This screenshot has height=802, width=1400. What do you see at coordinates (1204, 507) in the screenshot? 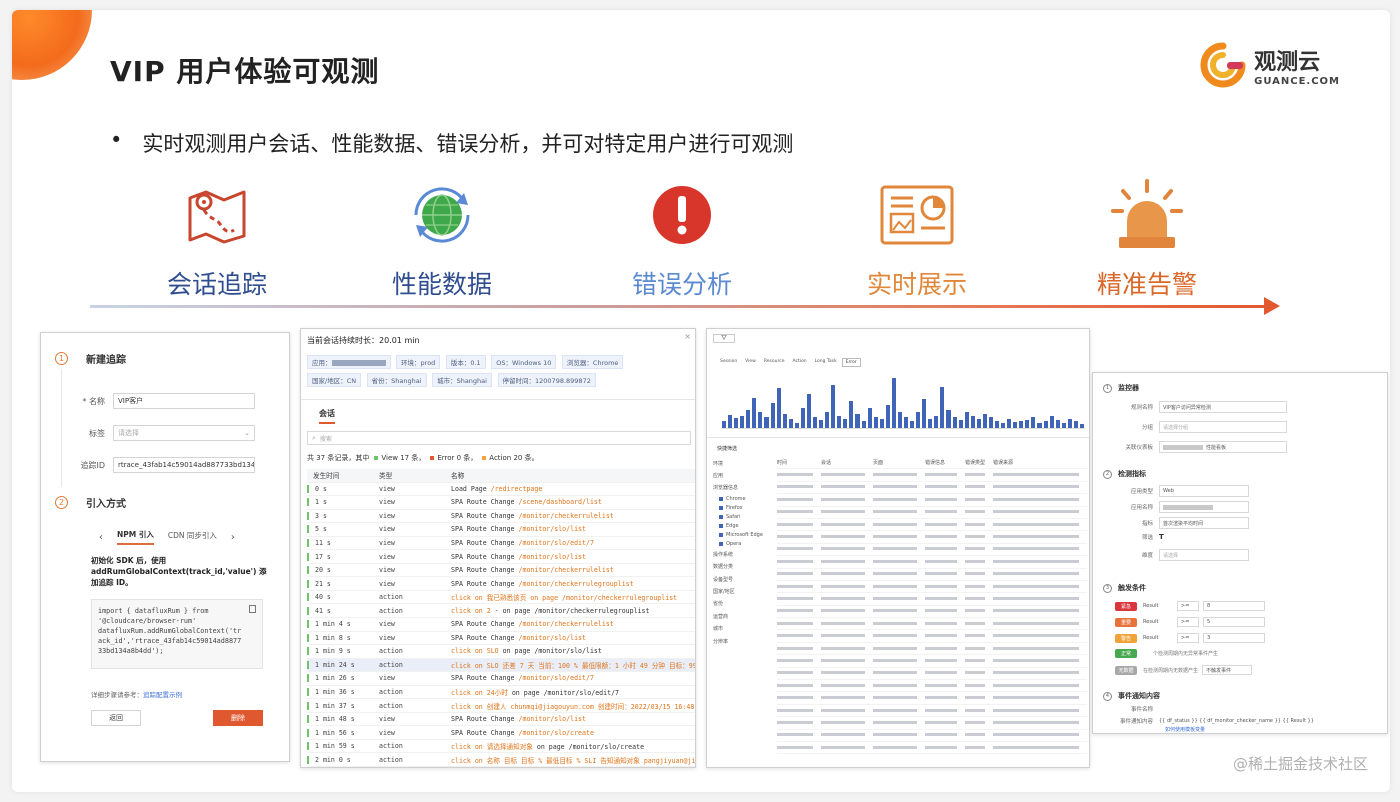
I see `app-name-select` at bounding box center [1204, 507].